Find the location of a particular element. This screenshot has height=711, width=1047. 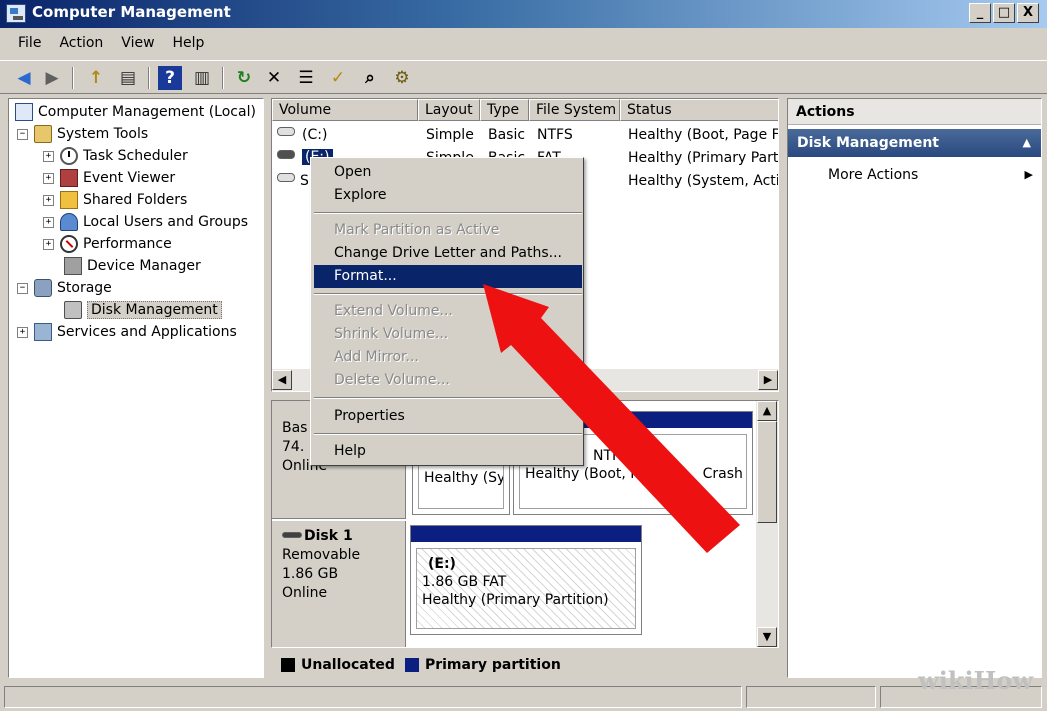

tree-item-shared-folders: + Shared Folders is located at coordinates (115, 200).